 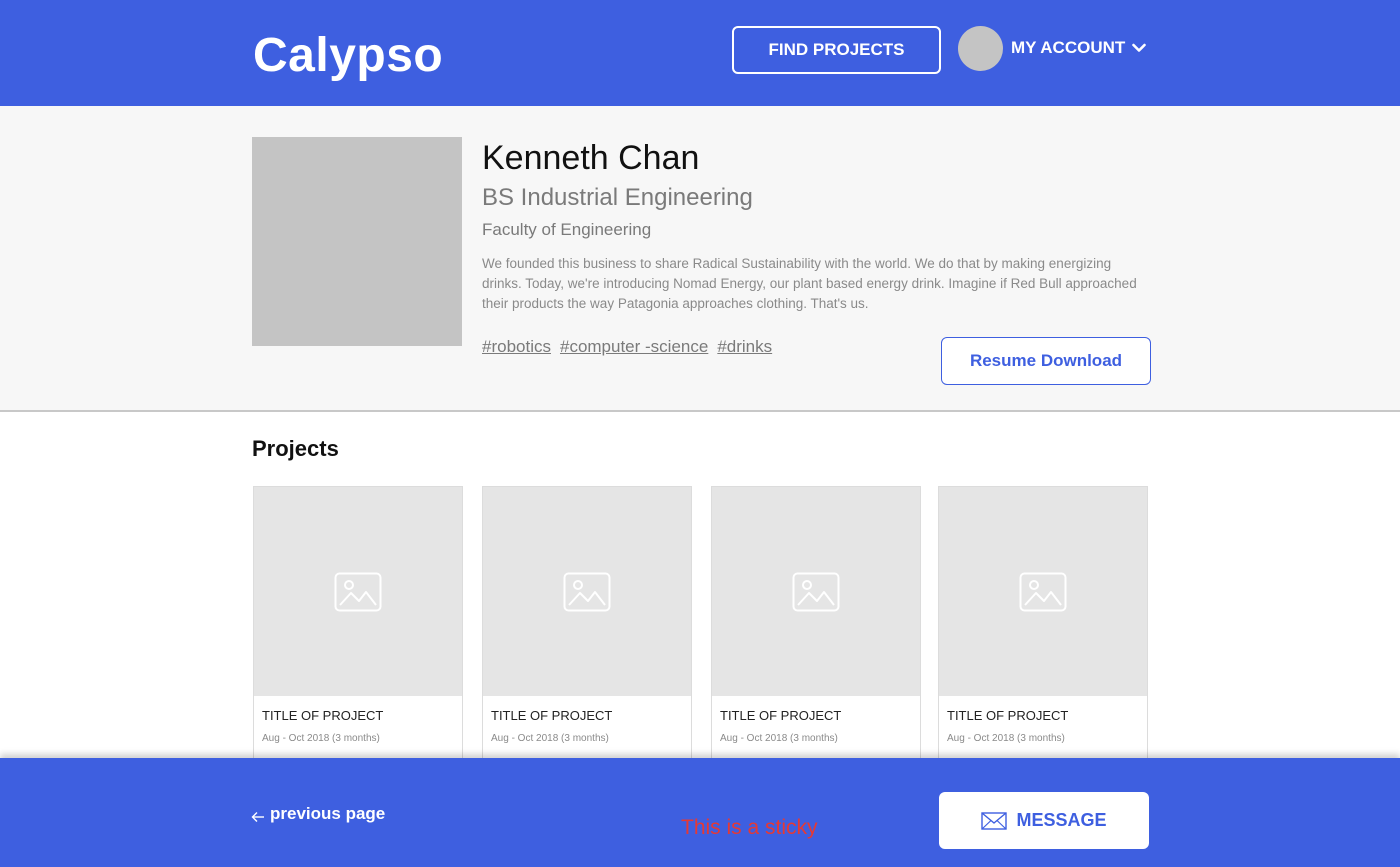 What do you see at coordinates (348, 55) in the screenshot?
I see `app-logo: Calypso` at bounding box center [348, 55].